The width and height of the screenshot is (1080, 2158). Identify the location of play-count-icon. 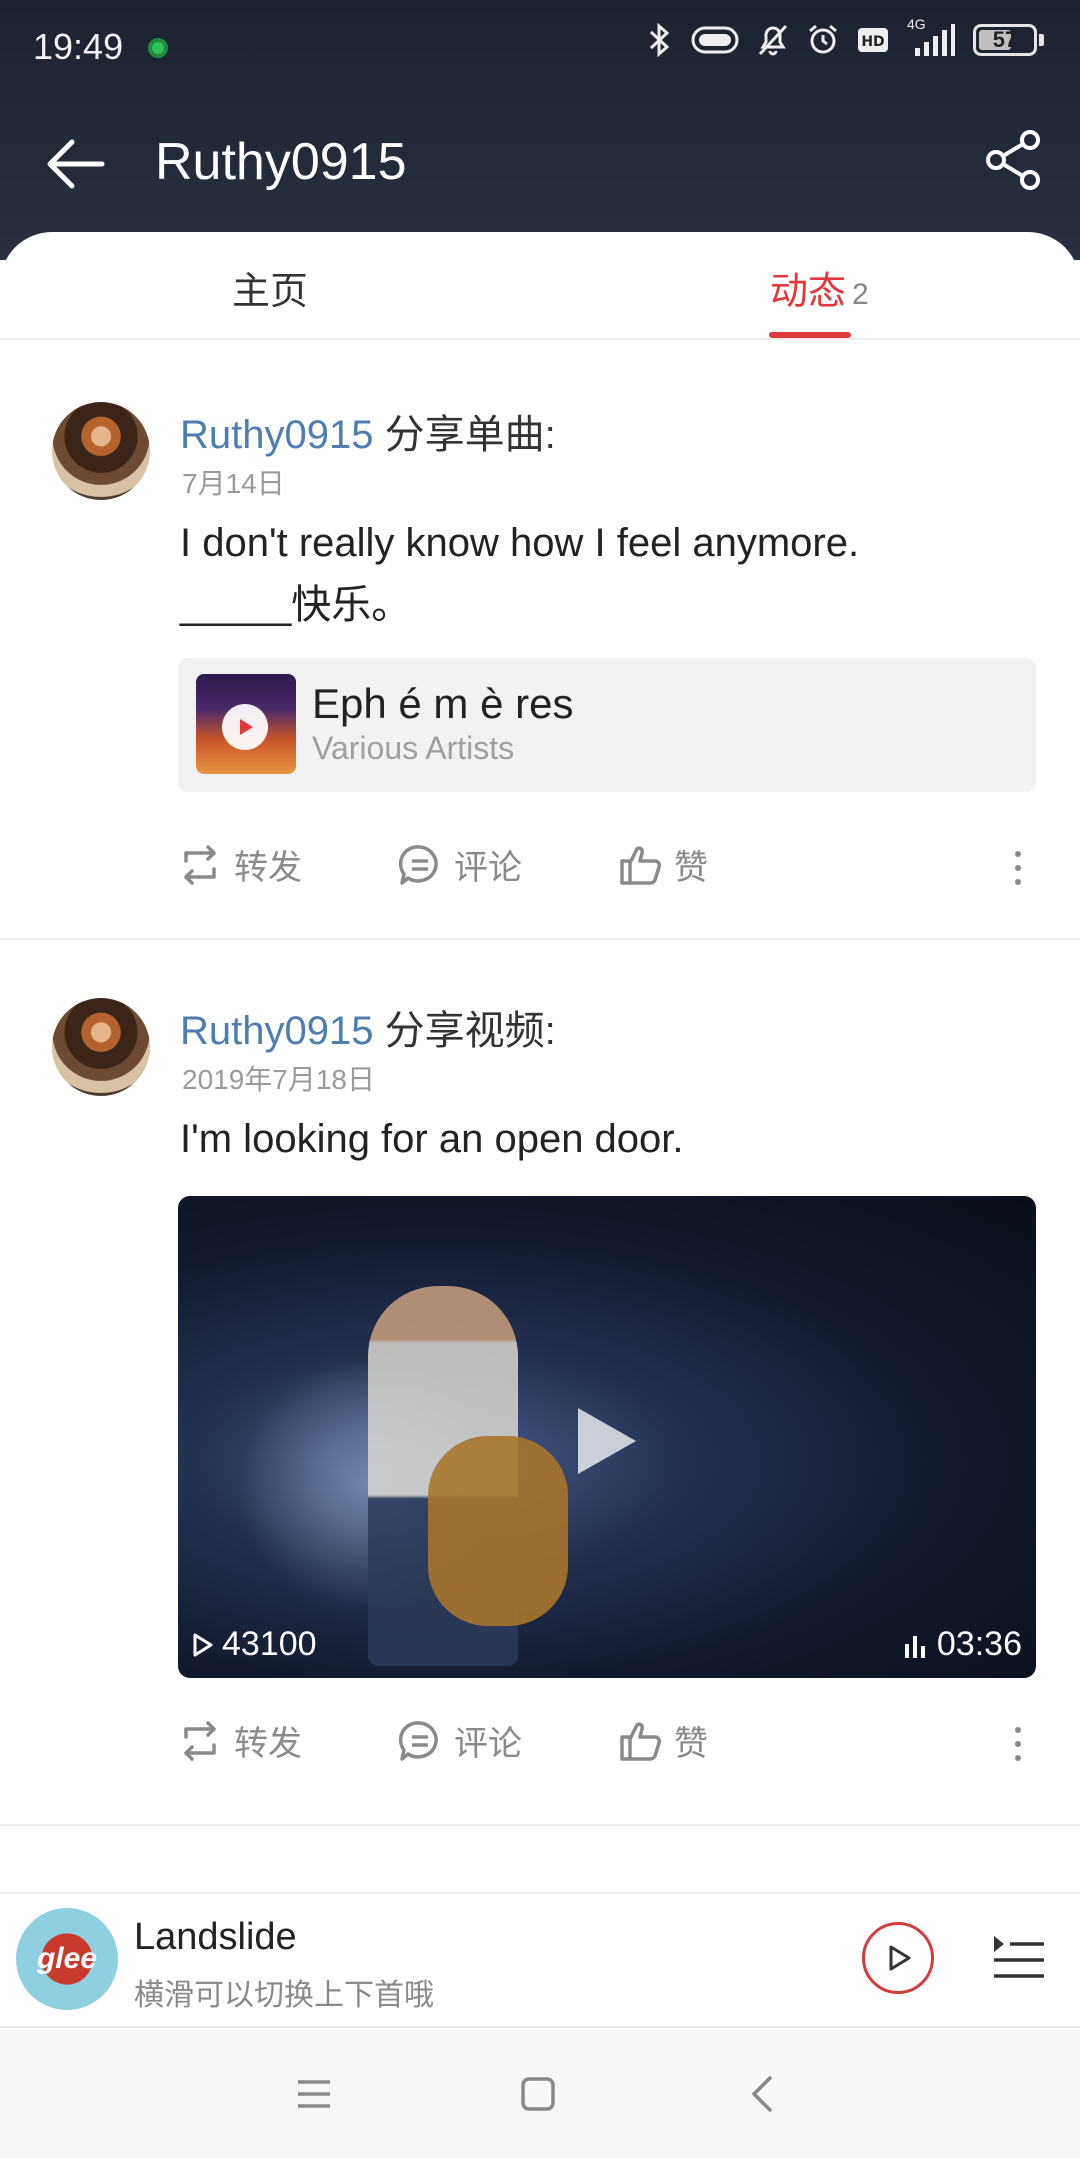
(203, 1644).